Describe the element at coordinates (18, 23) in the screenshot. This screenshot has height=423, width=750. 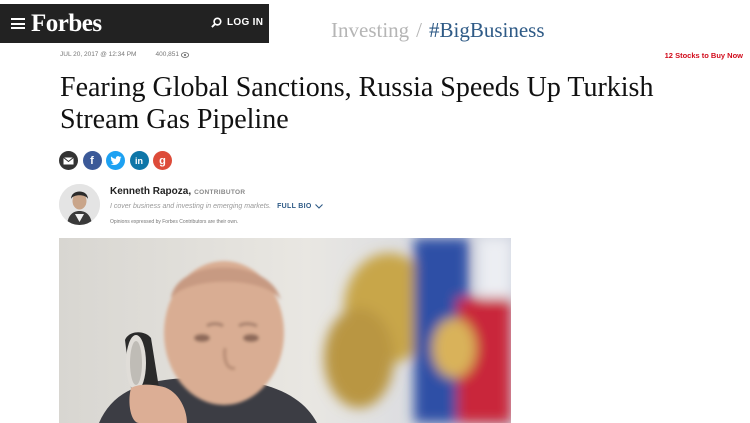
I see `menu-icon` at that location.